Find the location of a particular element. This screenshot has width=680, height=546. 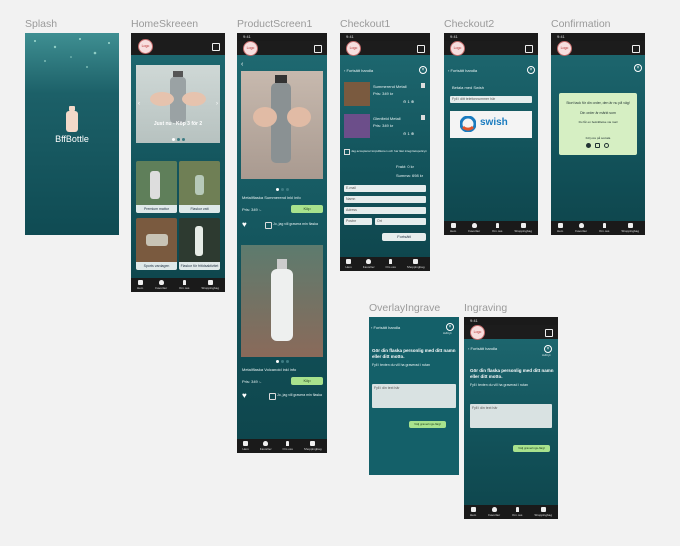

chevron-right-icon: › is located at coordinates (217, 104).